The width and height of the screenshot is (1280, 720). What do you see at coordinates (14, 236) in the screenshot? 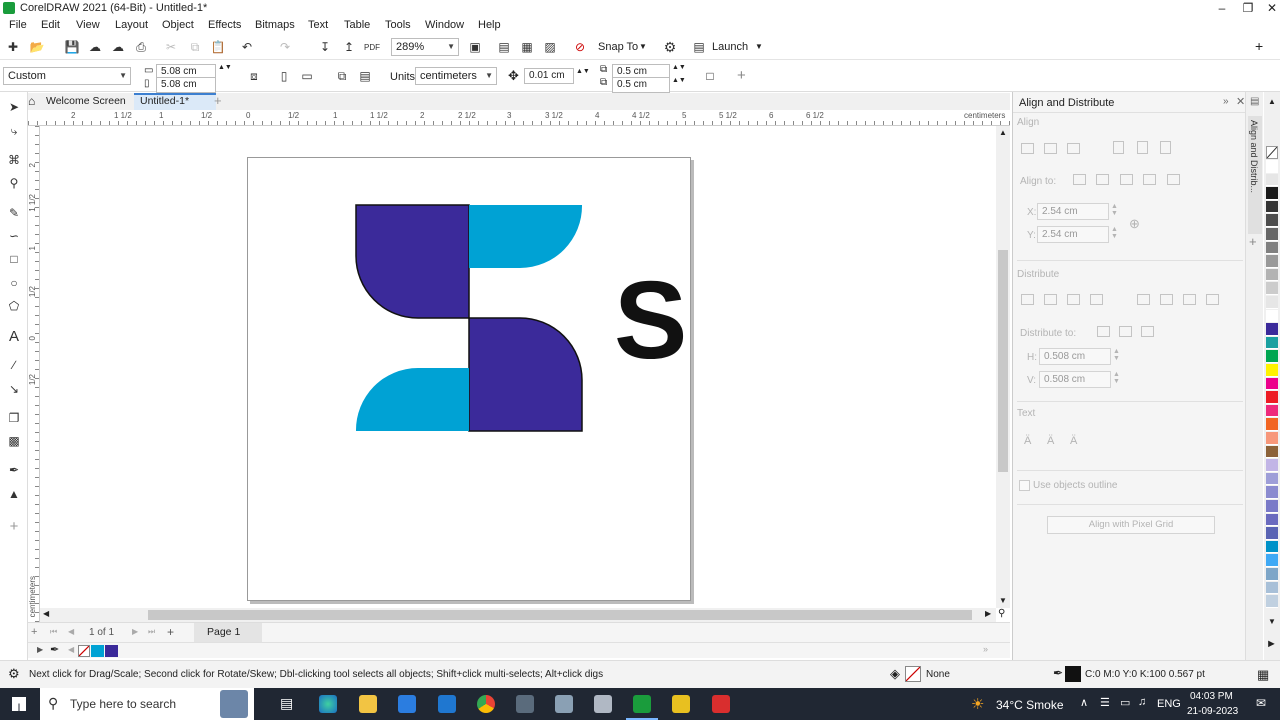
I see `artistic-media-icon: ∽` at bounding box center [14, 236].